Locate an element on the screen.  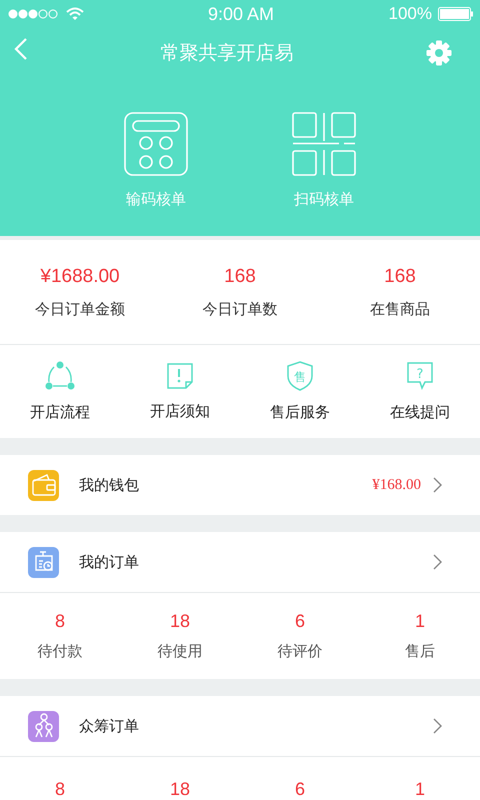
order-status-label: 售后 is located at coordinates (420, 651).